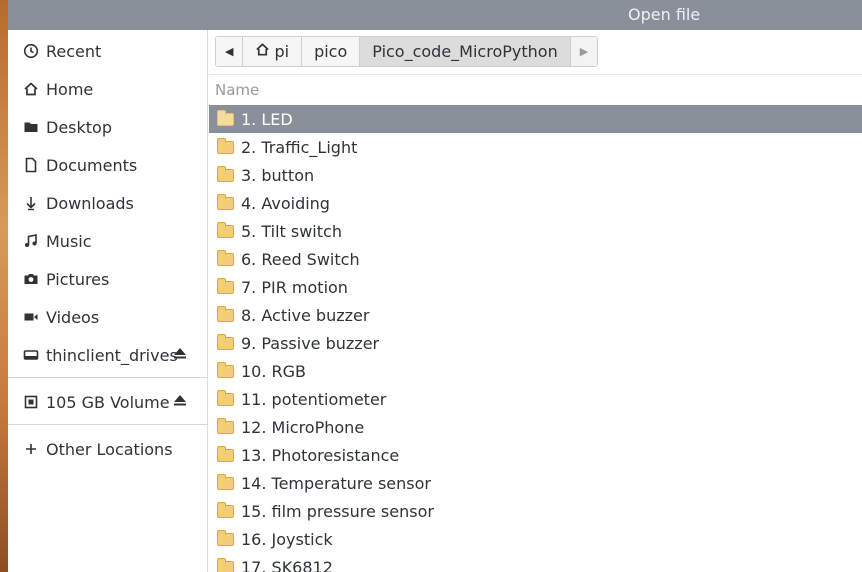  Describe the element at coordinates (108, 89) in the screenshot. I see `sidebar-item-home: Home` at that location.